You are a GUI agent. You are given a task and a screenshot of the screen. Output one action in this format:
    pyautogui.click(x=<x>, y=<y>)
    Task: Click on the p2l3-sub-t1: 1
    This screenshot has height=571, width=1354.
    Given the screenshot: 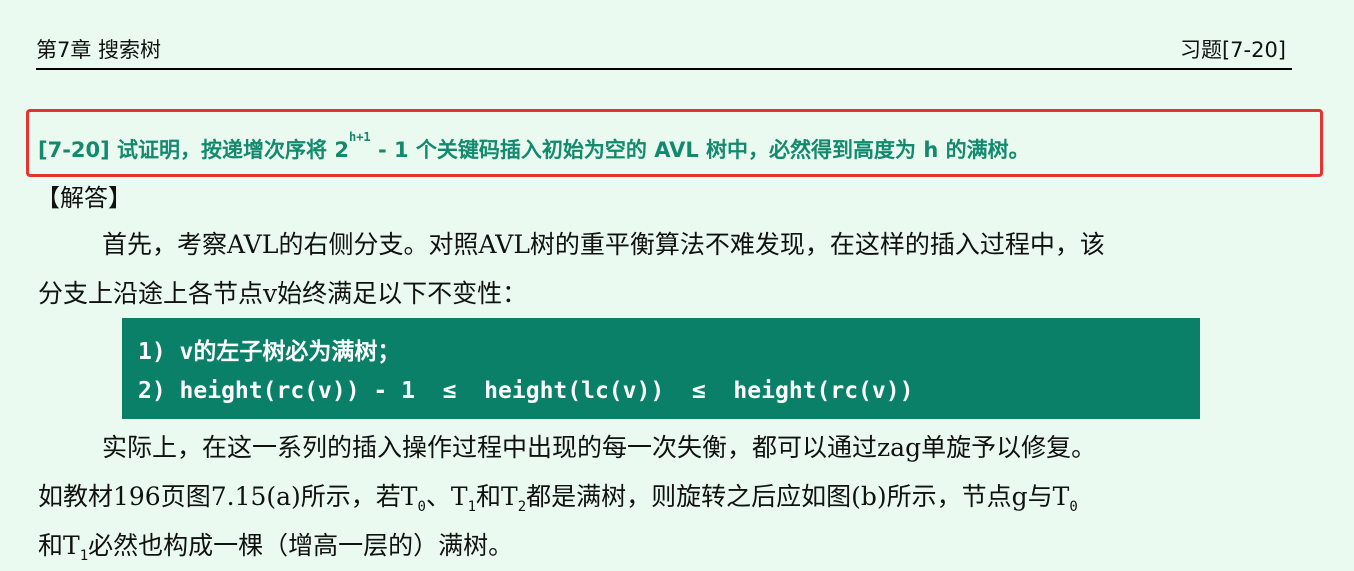 What is the action you would take?
    pyautogui.click(x=84, y=556)
    